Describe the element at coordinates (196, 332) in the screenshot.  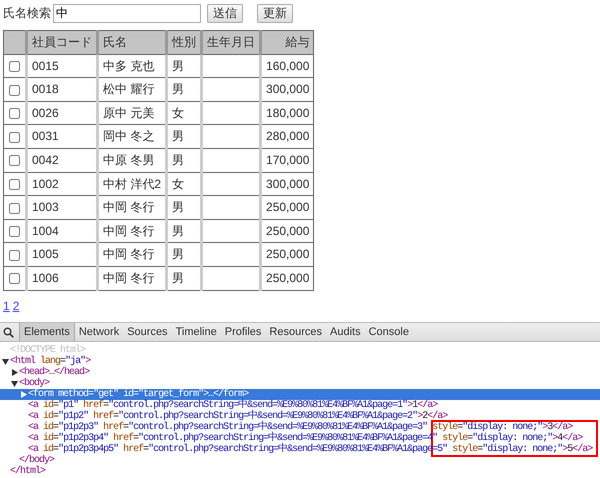
I see `devtools-tab: Timeline` at that location.